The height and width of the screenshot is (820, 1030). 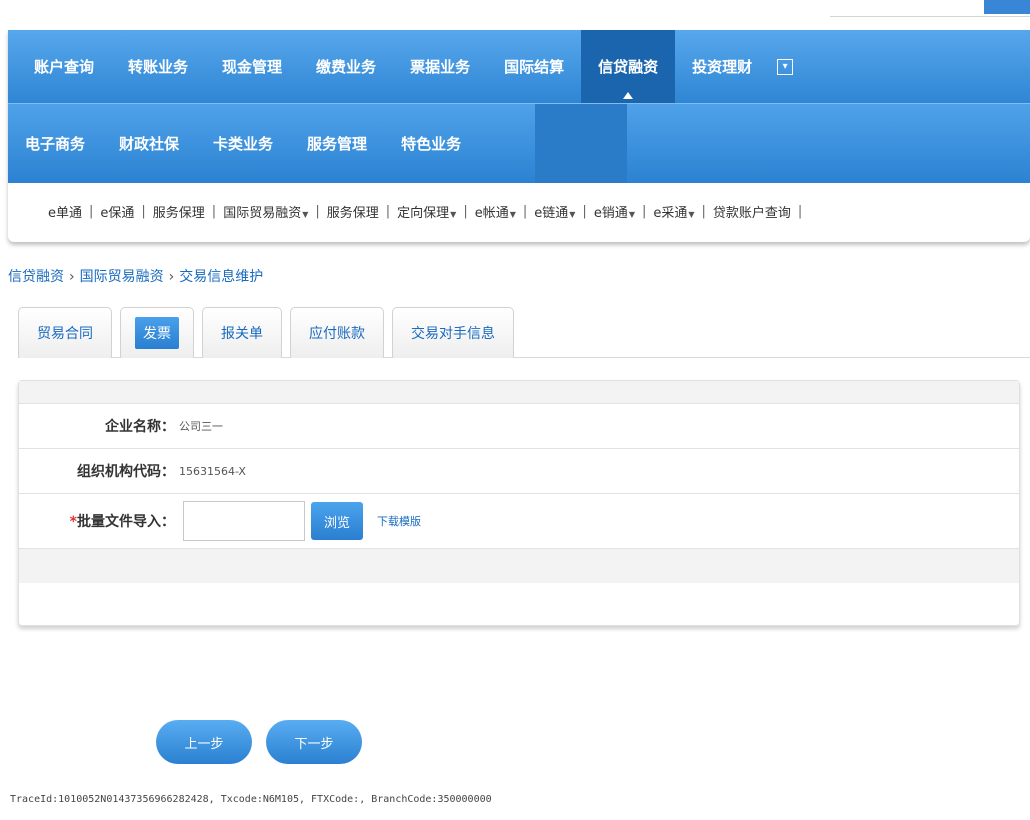 What do you see at coordinates (519, 426) in the screenshot?
I see `company-row: 企业名称： 公司三一` at bounding box center [519, 426].